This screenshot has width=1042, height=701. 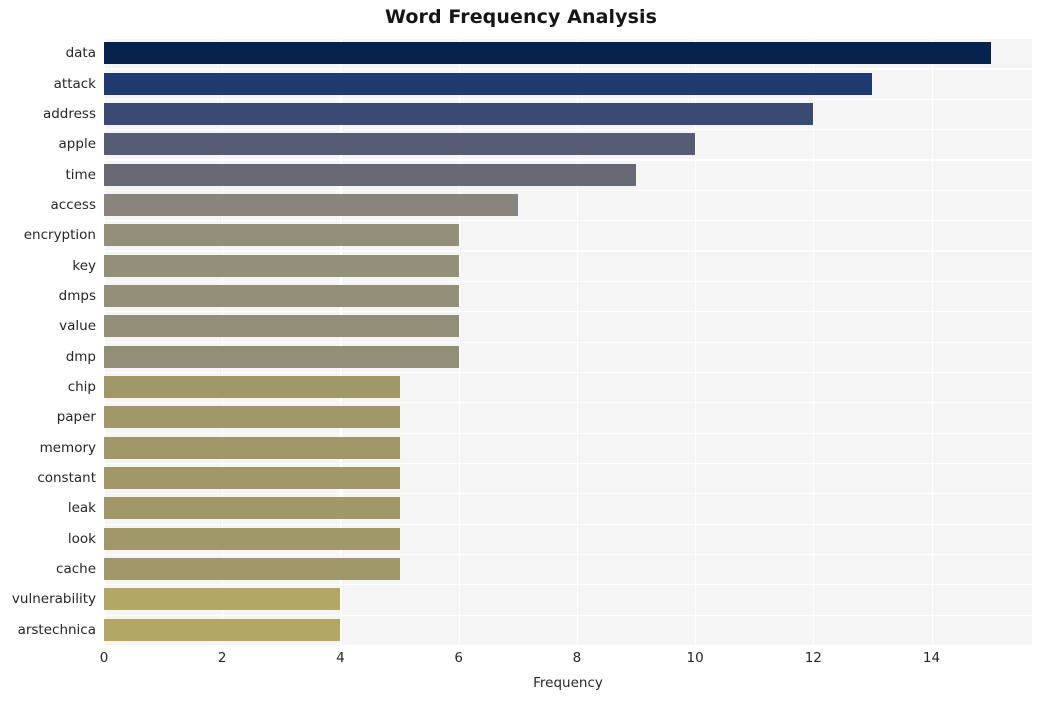 I want to click on y-axis-tick-label: apple, so click(x=77, y=144).